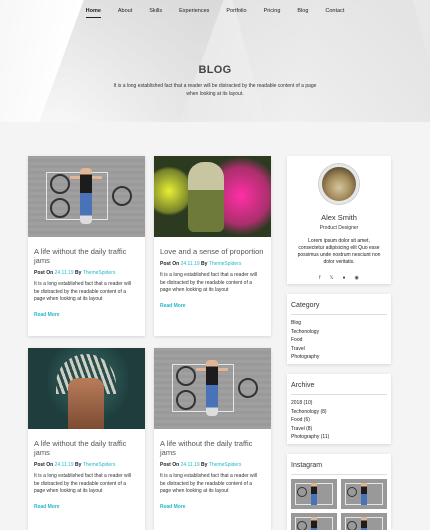  Describe the element at coordinates (339, 429) in the screenshot. I see `archive-item: Travel (8)` at that location.